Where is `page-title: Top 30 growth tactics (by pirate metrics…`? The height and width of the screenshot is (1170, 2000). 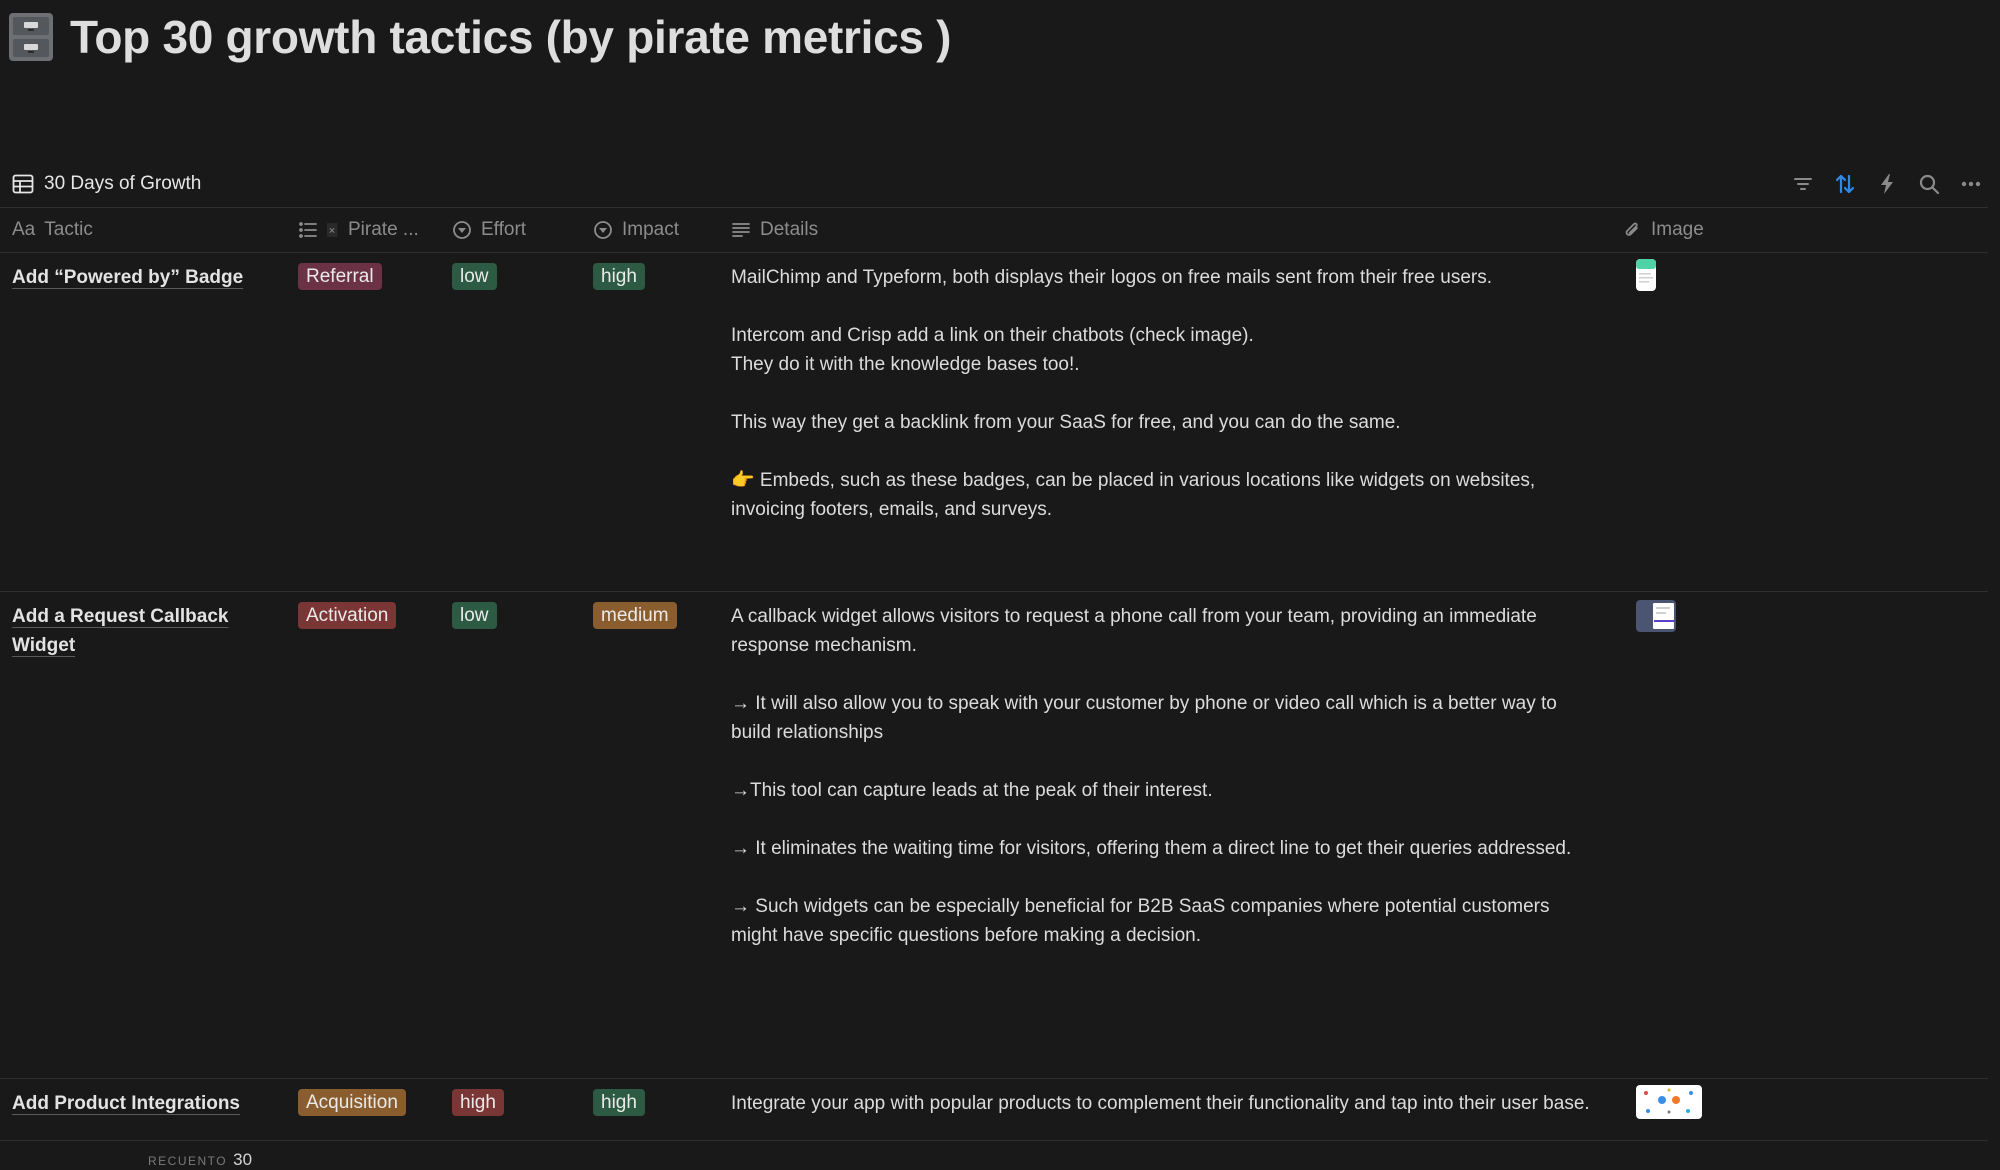 page-title: Top 30 growth tactics (by pirate metrics… is located at coordinates (511, 37).